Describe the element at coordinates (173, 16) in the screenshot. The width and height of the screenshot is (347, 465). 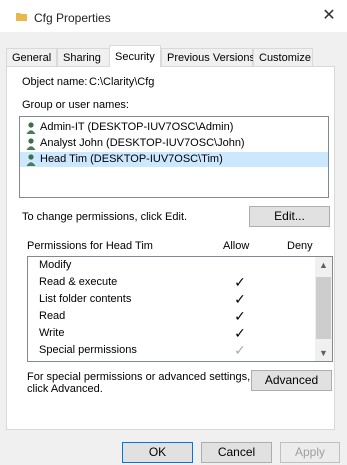
I see `title-bar: Cfg Properties ✕` at that location.